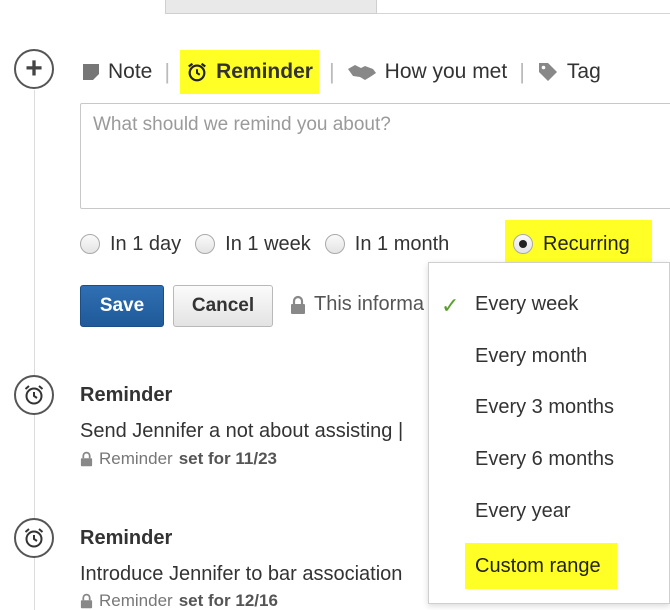  Describe the element at coordinates (523, 244) in the screenshot. I see `radio-button-selected` at that location.